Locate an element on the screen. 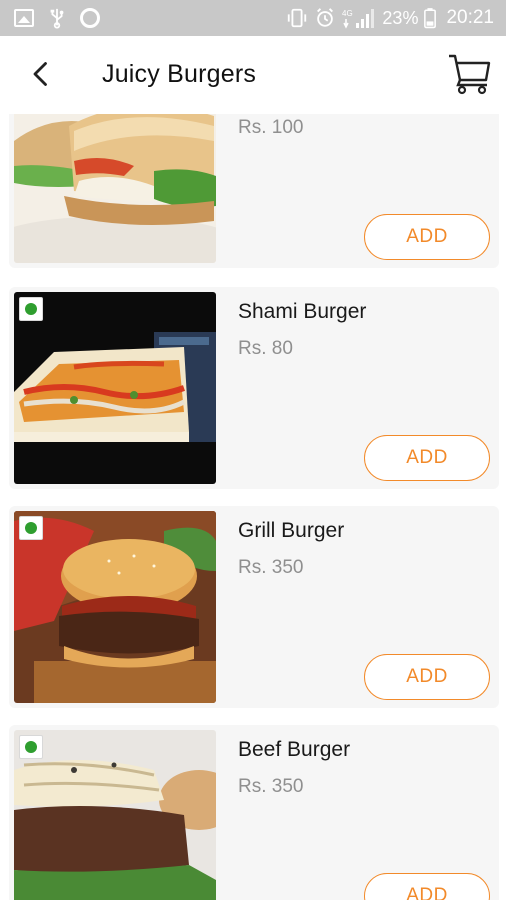  status-right-icons: 4G 23% 20:21 is located at coordinates (390, 18).